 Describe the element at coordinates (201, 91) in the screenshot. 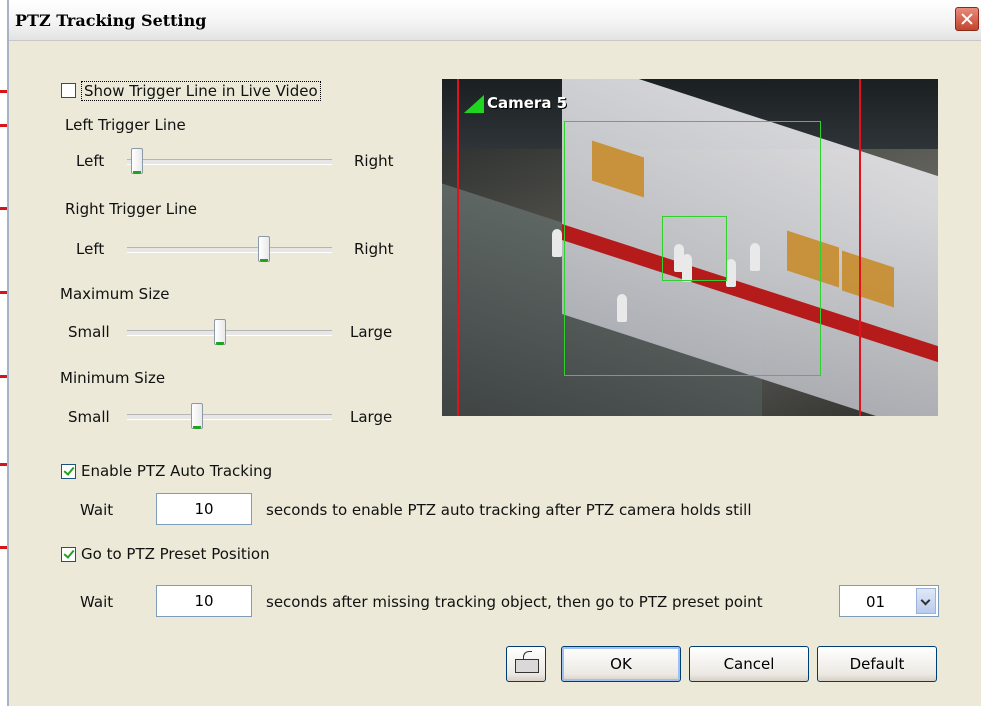

I see `show-trigger-line-label: Show Trigger Line in Live Video` at that location.